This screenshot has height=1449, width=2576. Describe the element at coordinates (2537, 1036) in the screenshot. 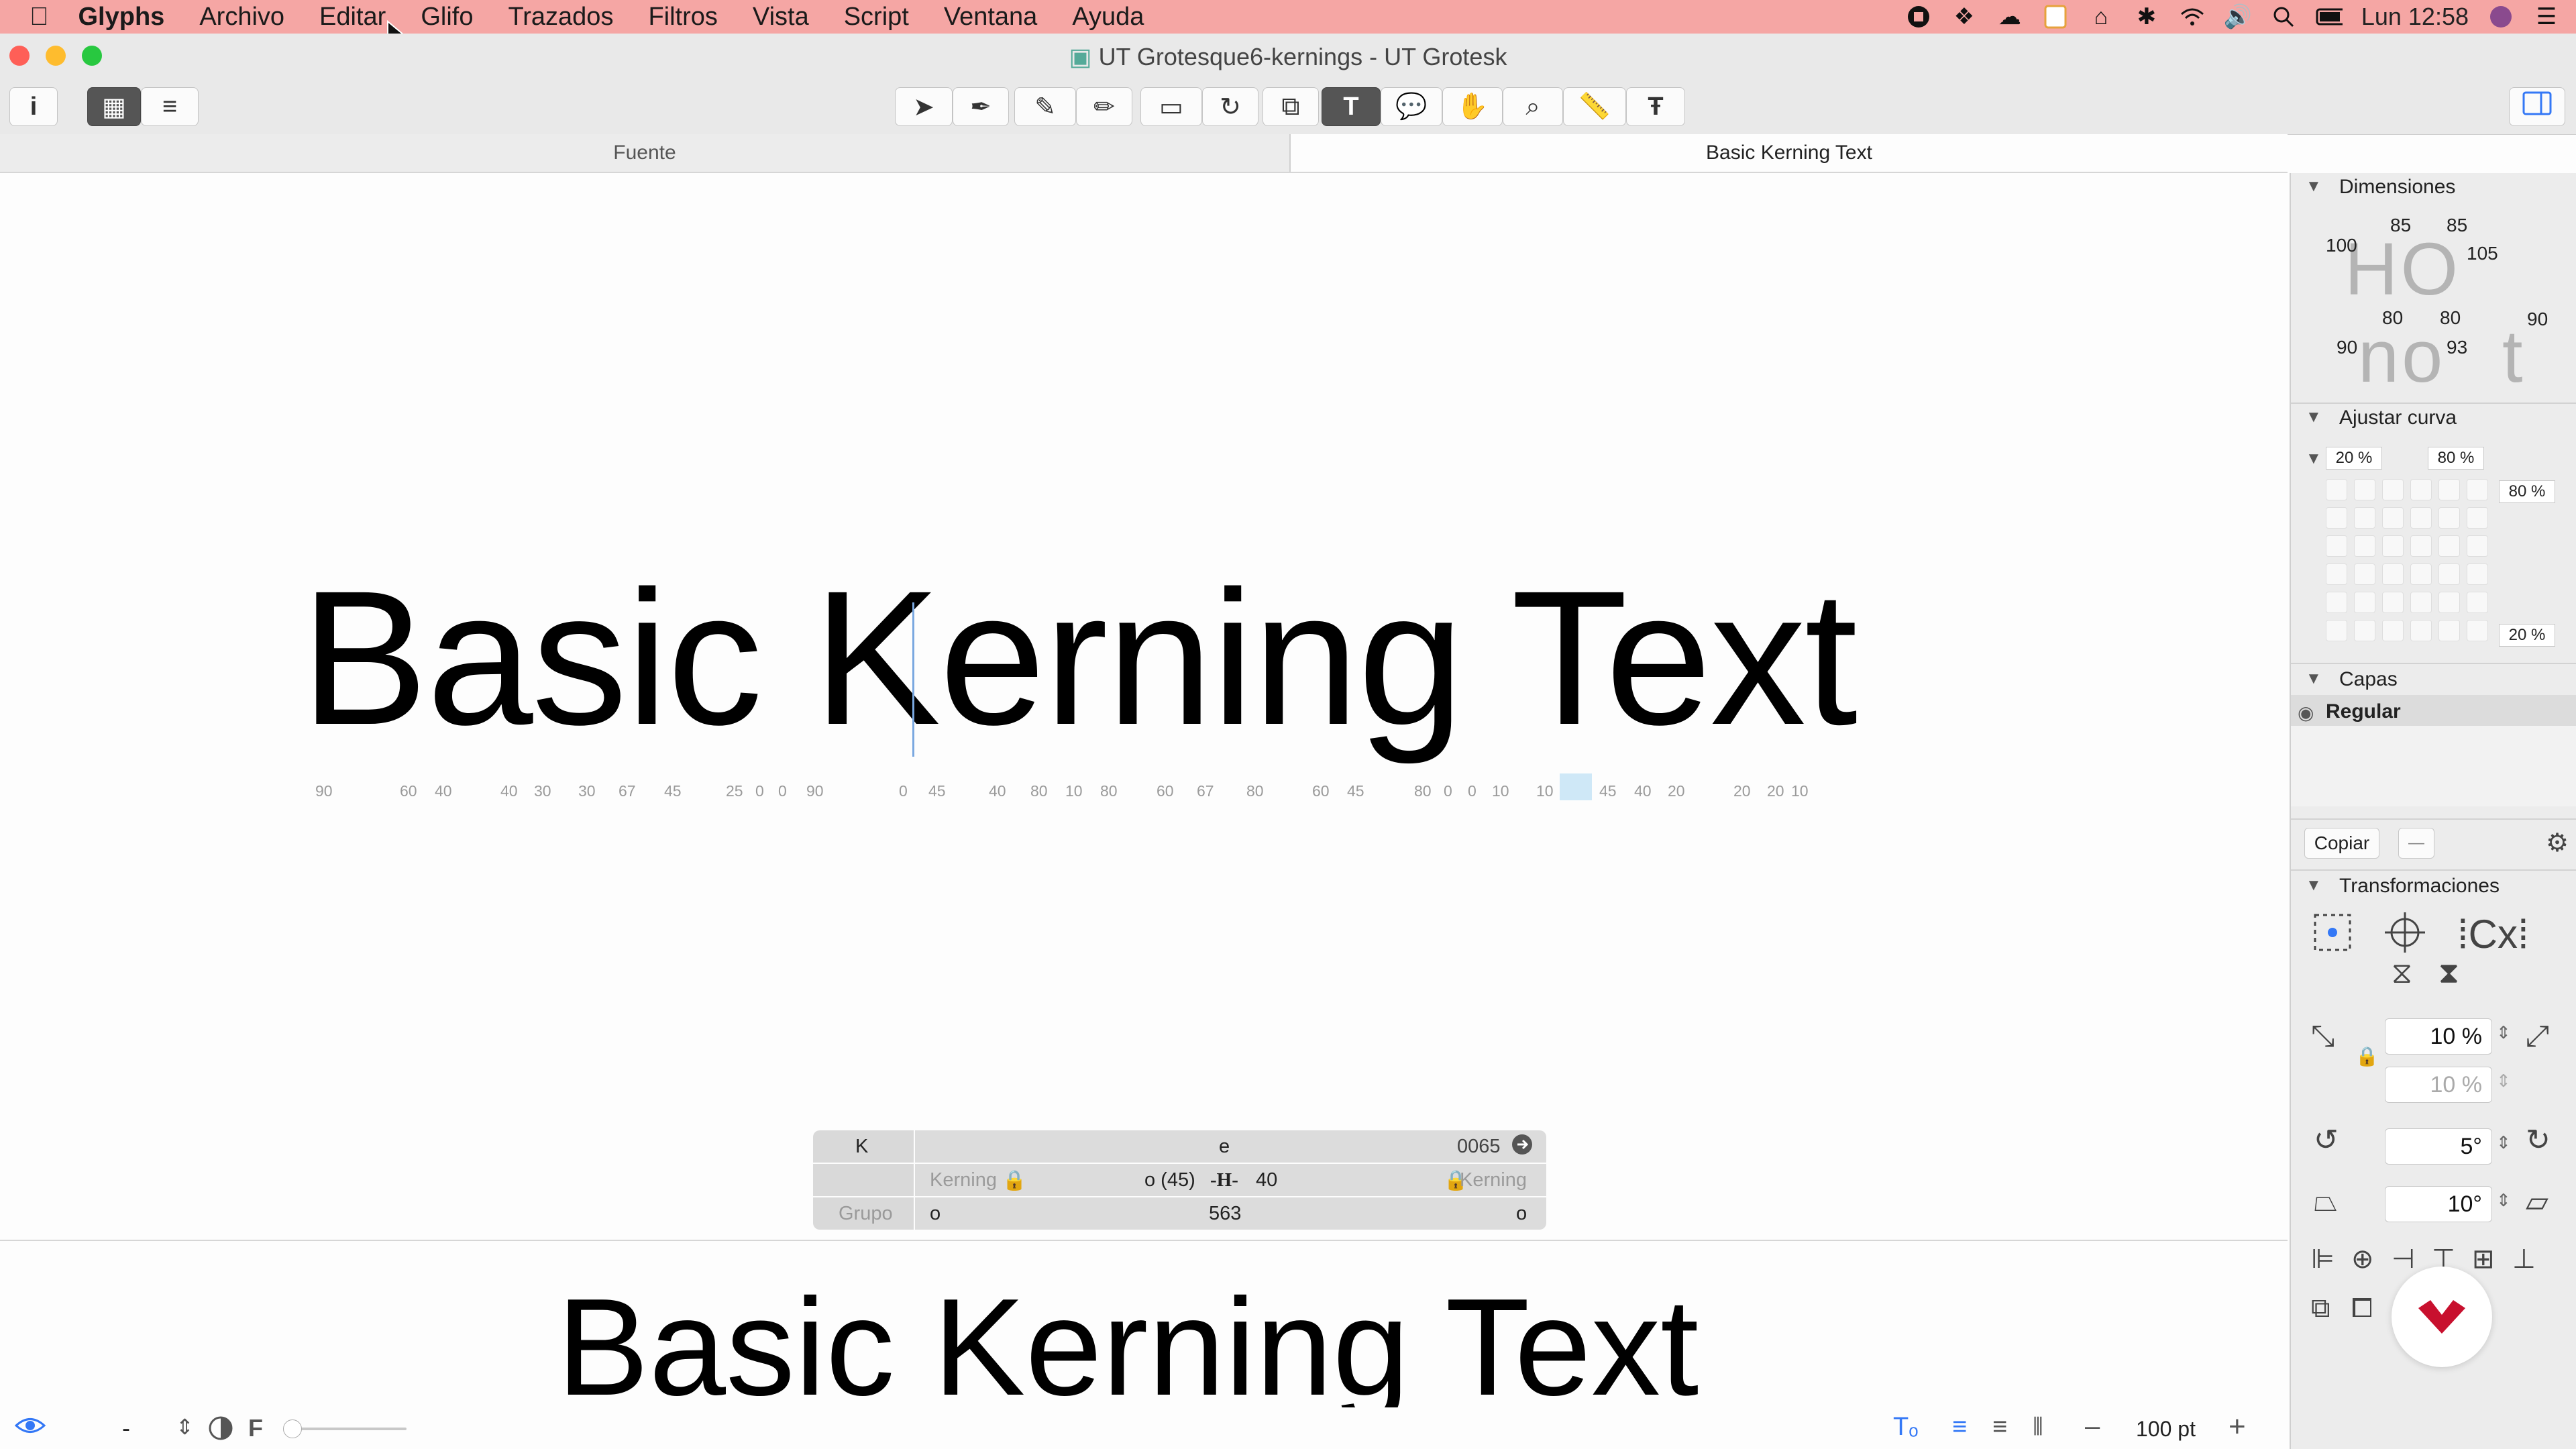

I see `scale-up-icon: ⤢` at that location.